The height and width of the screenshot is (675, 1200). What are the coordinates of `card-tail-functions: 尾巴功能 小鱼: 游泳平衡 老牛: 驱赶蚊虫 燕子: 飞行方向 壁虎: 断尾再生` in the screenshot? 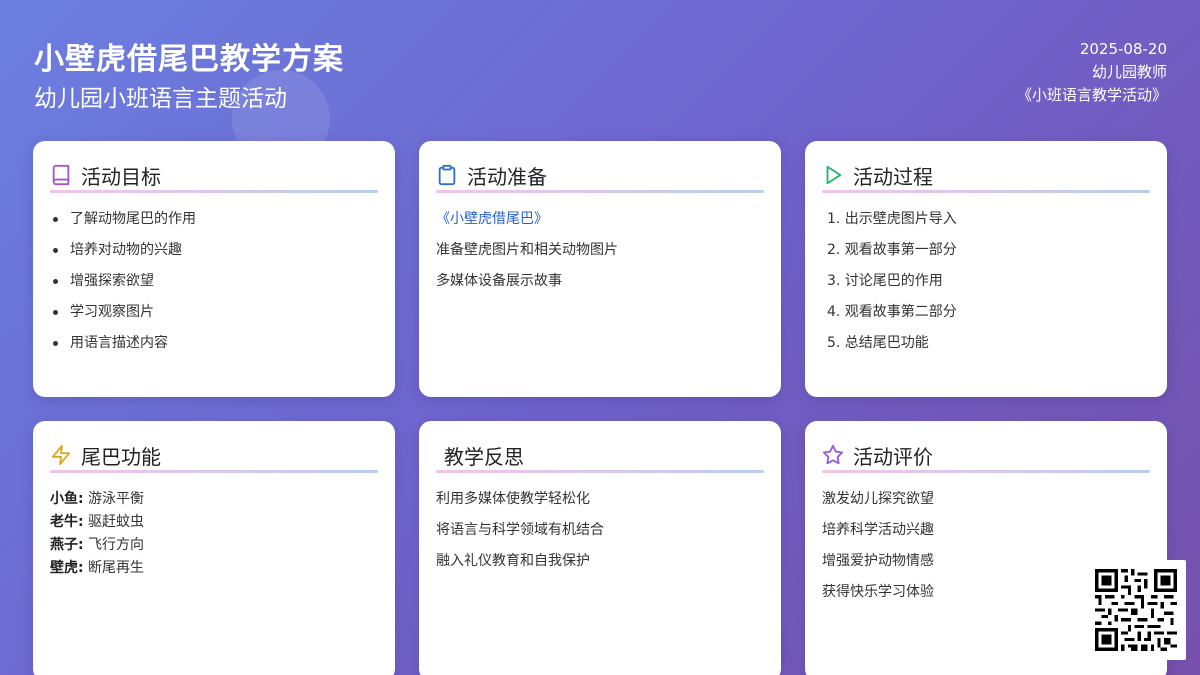 It's located at (214, 548).